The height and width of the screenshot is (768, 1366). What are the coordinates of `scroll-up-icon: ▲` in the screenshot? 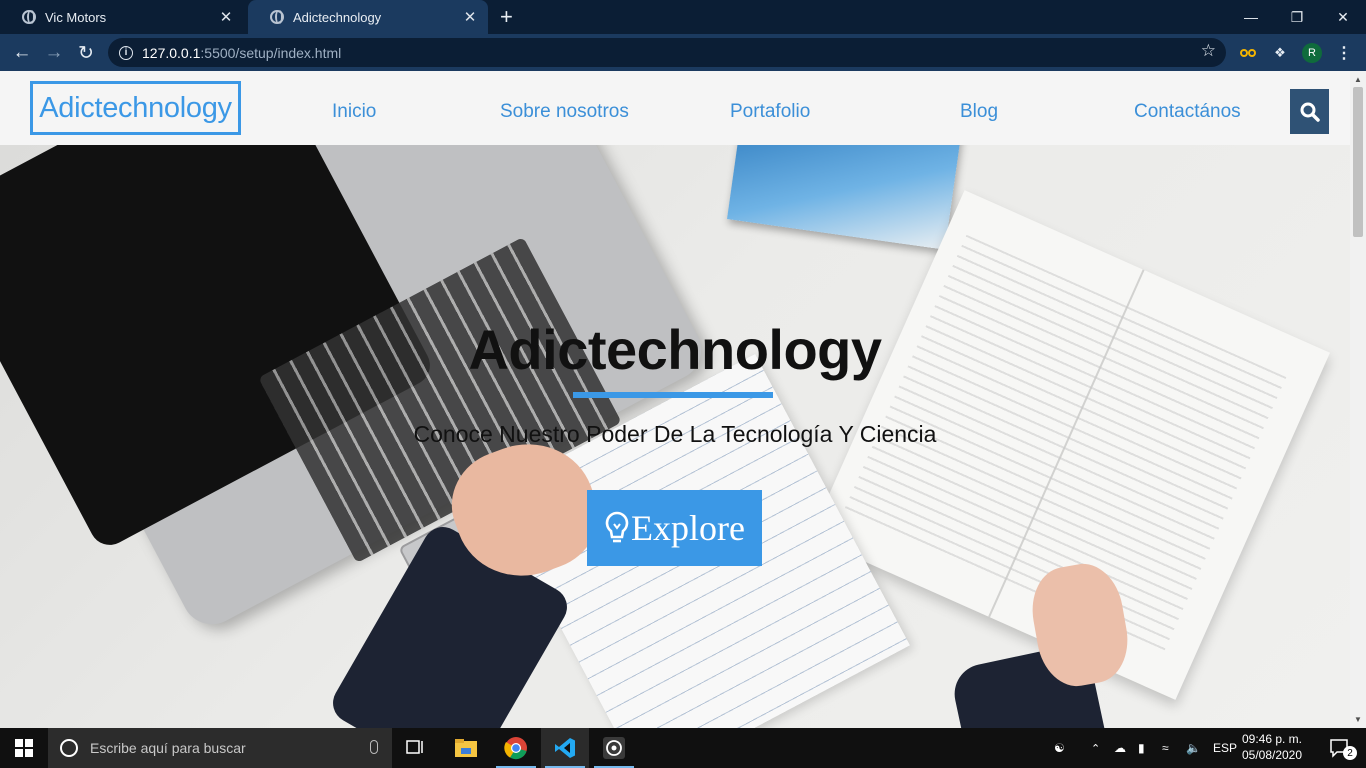 It's located at (1358, 79).